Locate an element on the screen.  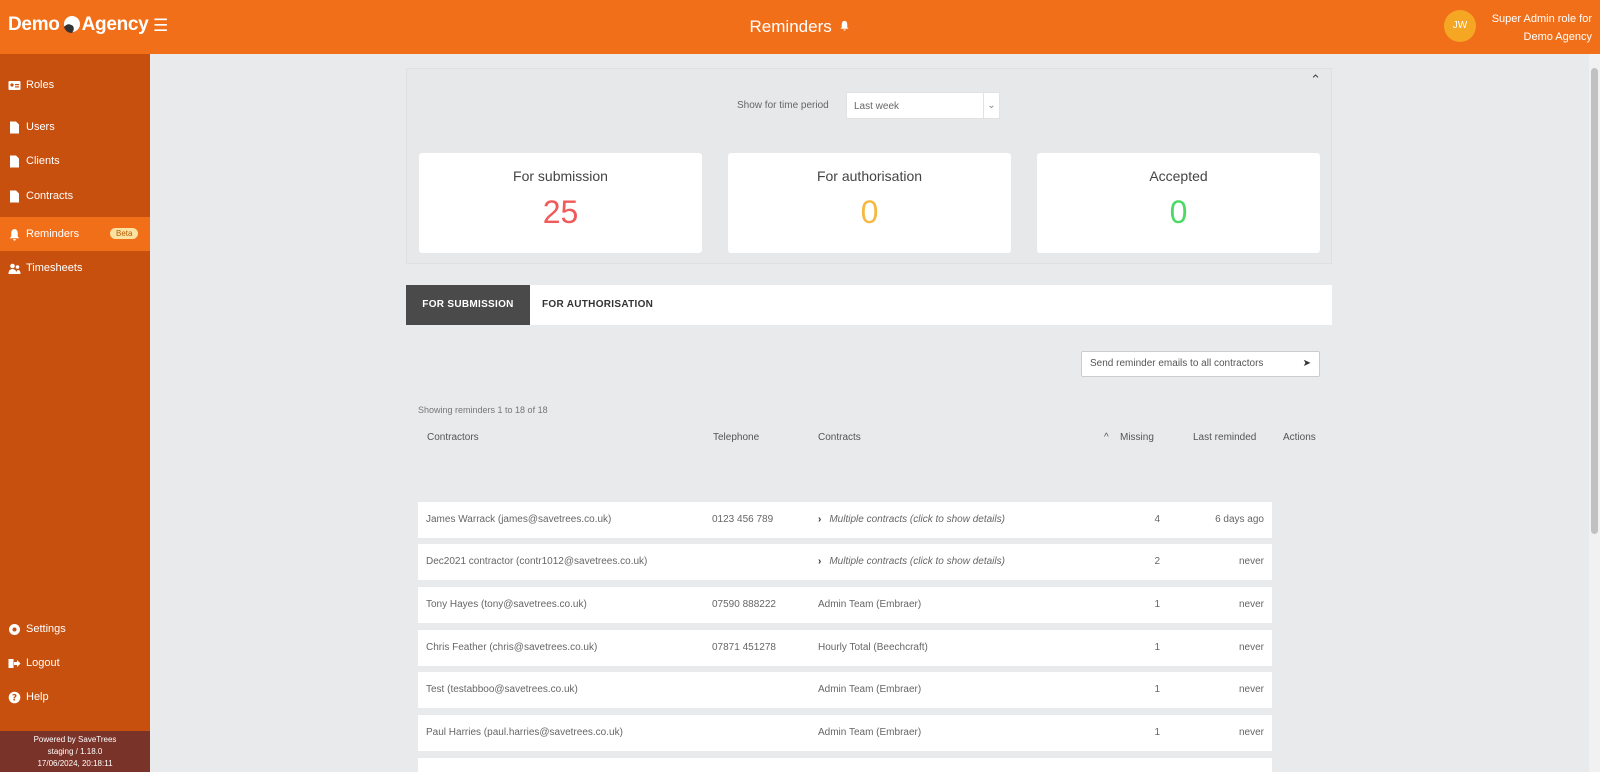
role-line-2: Demo Agency is located at coordinates (1557, 37).